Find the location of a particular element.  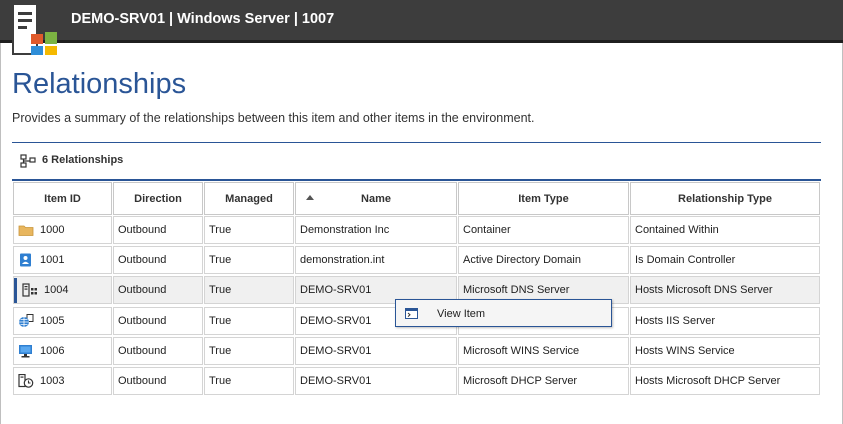

context-menu-item-label: View Item is located at coordinates (461, 314).